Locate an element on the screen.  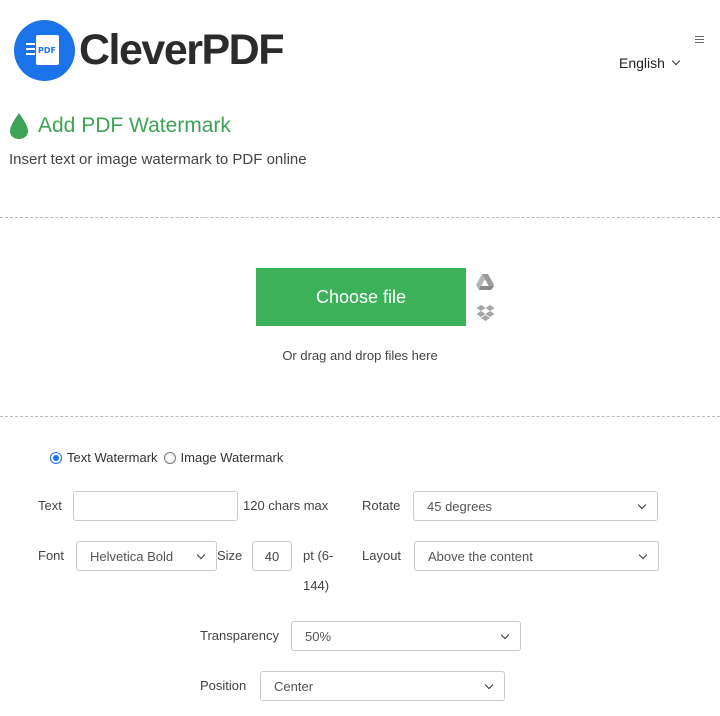
rotate-value: 45 degrees is located at coordinates (460, 506).